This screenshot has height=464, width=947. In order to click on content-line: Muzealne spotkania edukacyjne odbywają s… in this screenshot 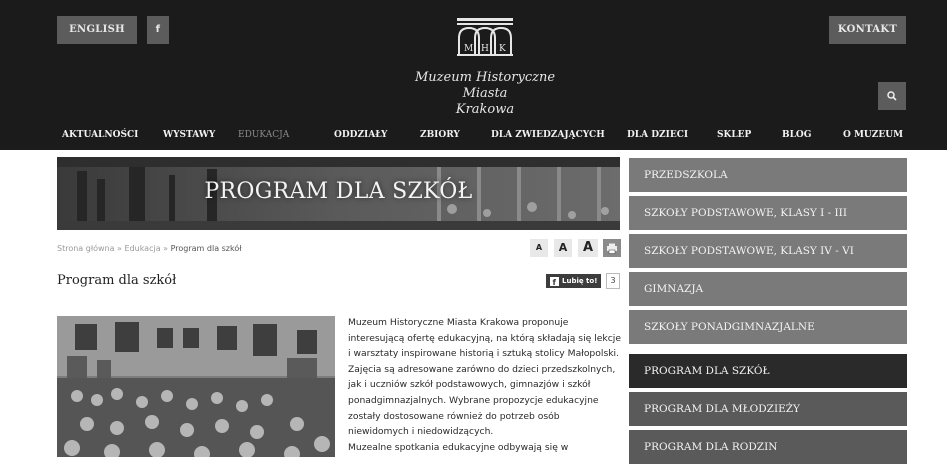, I will do `click(458, 447)`.